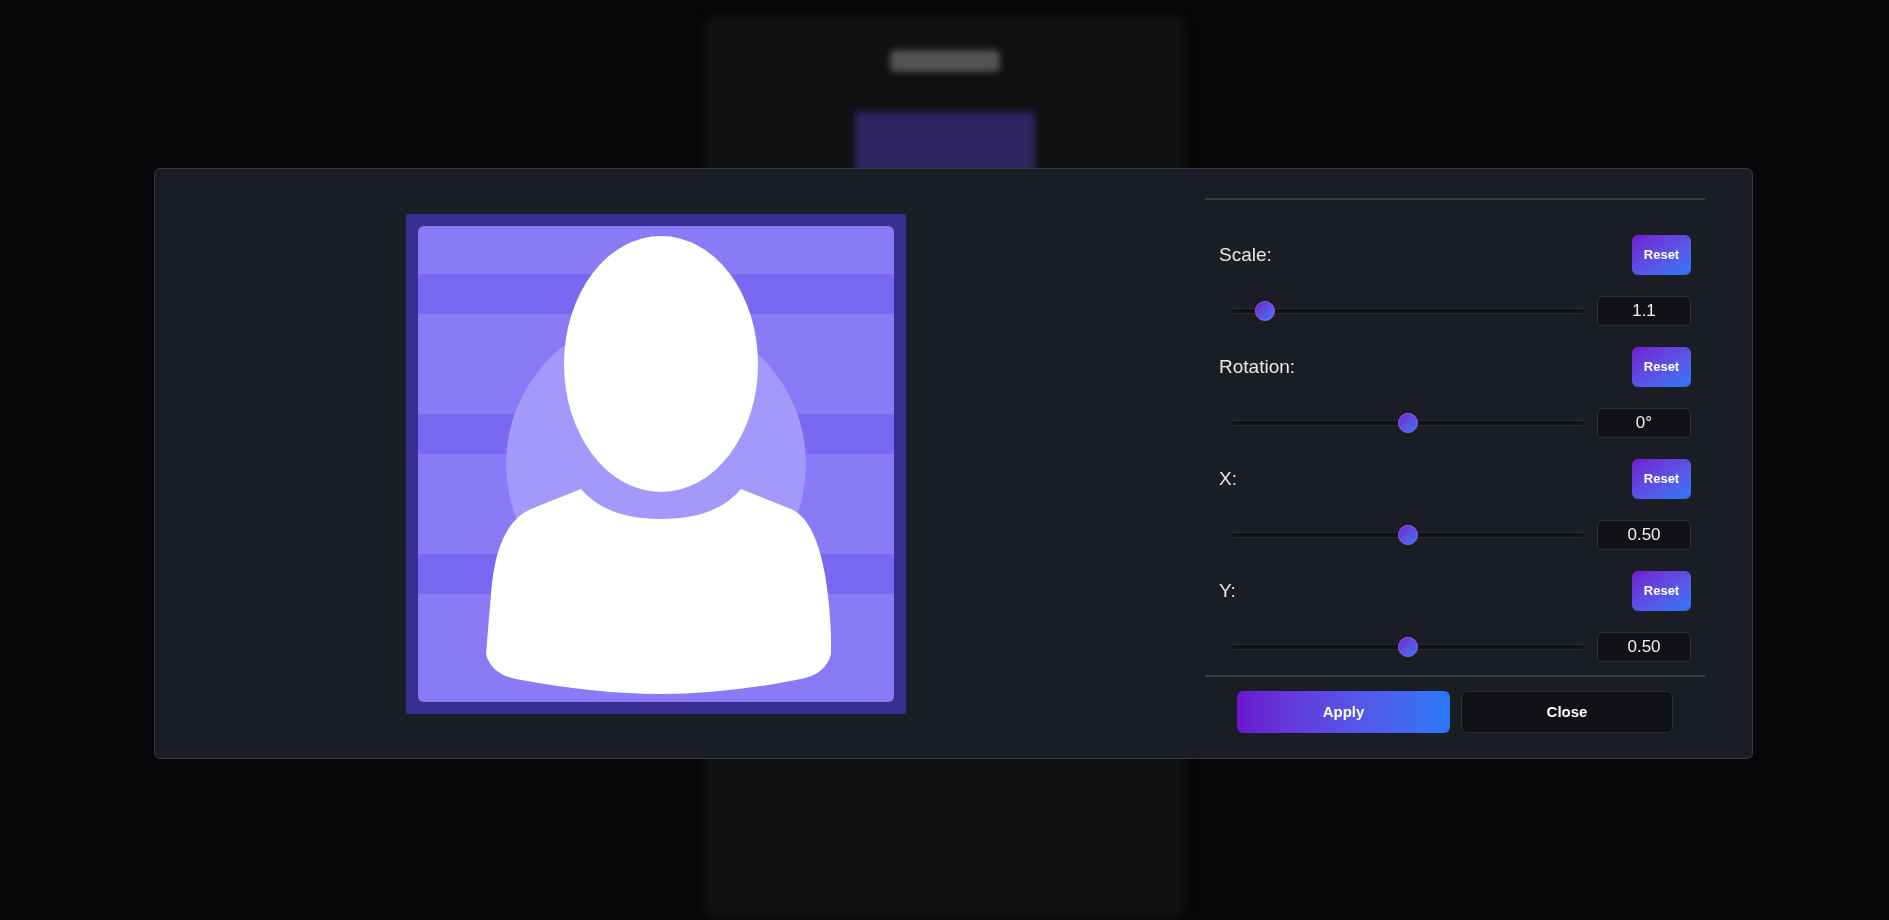 The height and width of the screenshot is (920, 1889). I want to click on control-label: Scale:, so click(1245, 254).